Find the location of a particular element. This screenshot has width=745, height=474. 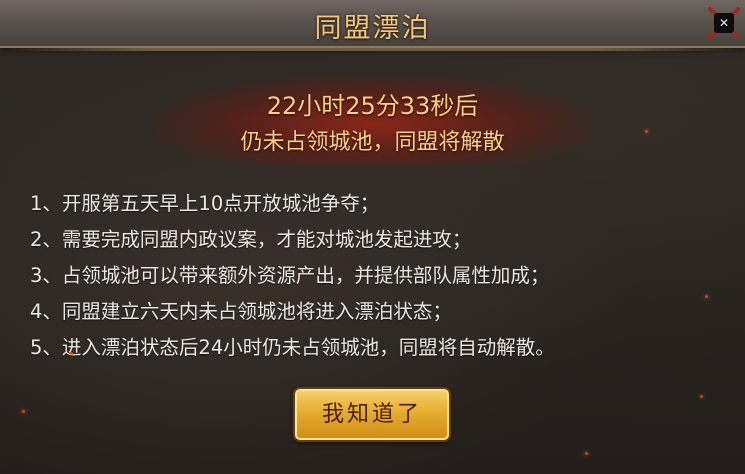

close-button: ✕ is located at coordinates (724, 23).